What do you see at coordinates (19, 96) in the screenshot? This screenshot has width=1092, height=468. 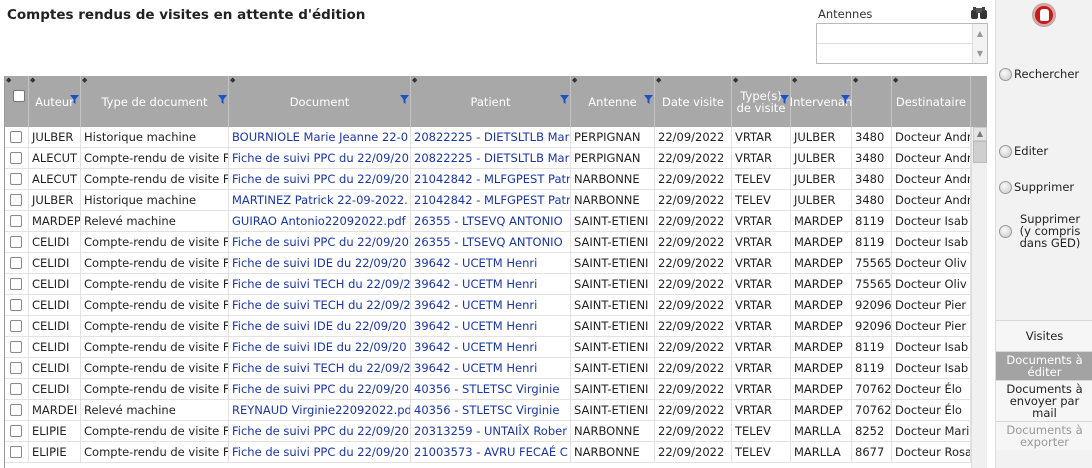 I see `select-all-checkbox` at bounding box center [19, 96].